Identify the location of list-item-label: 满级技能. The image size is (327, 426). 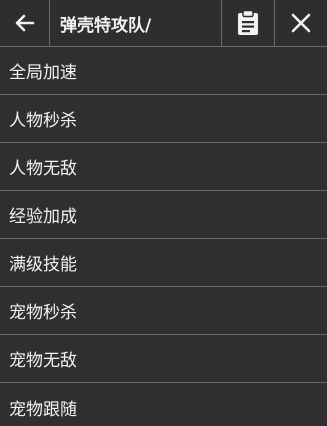
(43, 265).